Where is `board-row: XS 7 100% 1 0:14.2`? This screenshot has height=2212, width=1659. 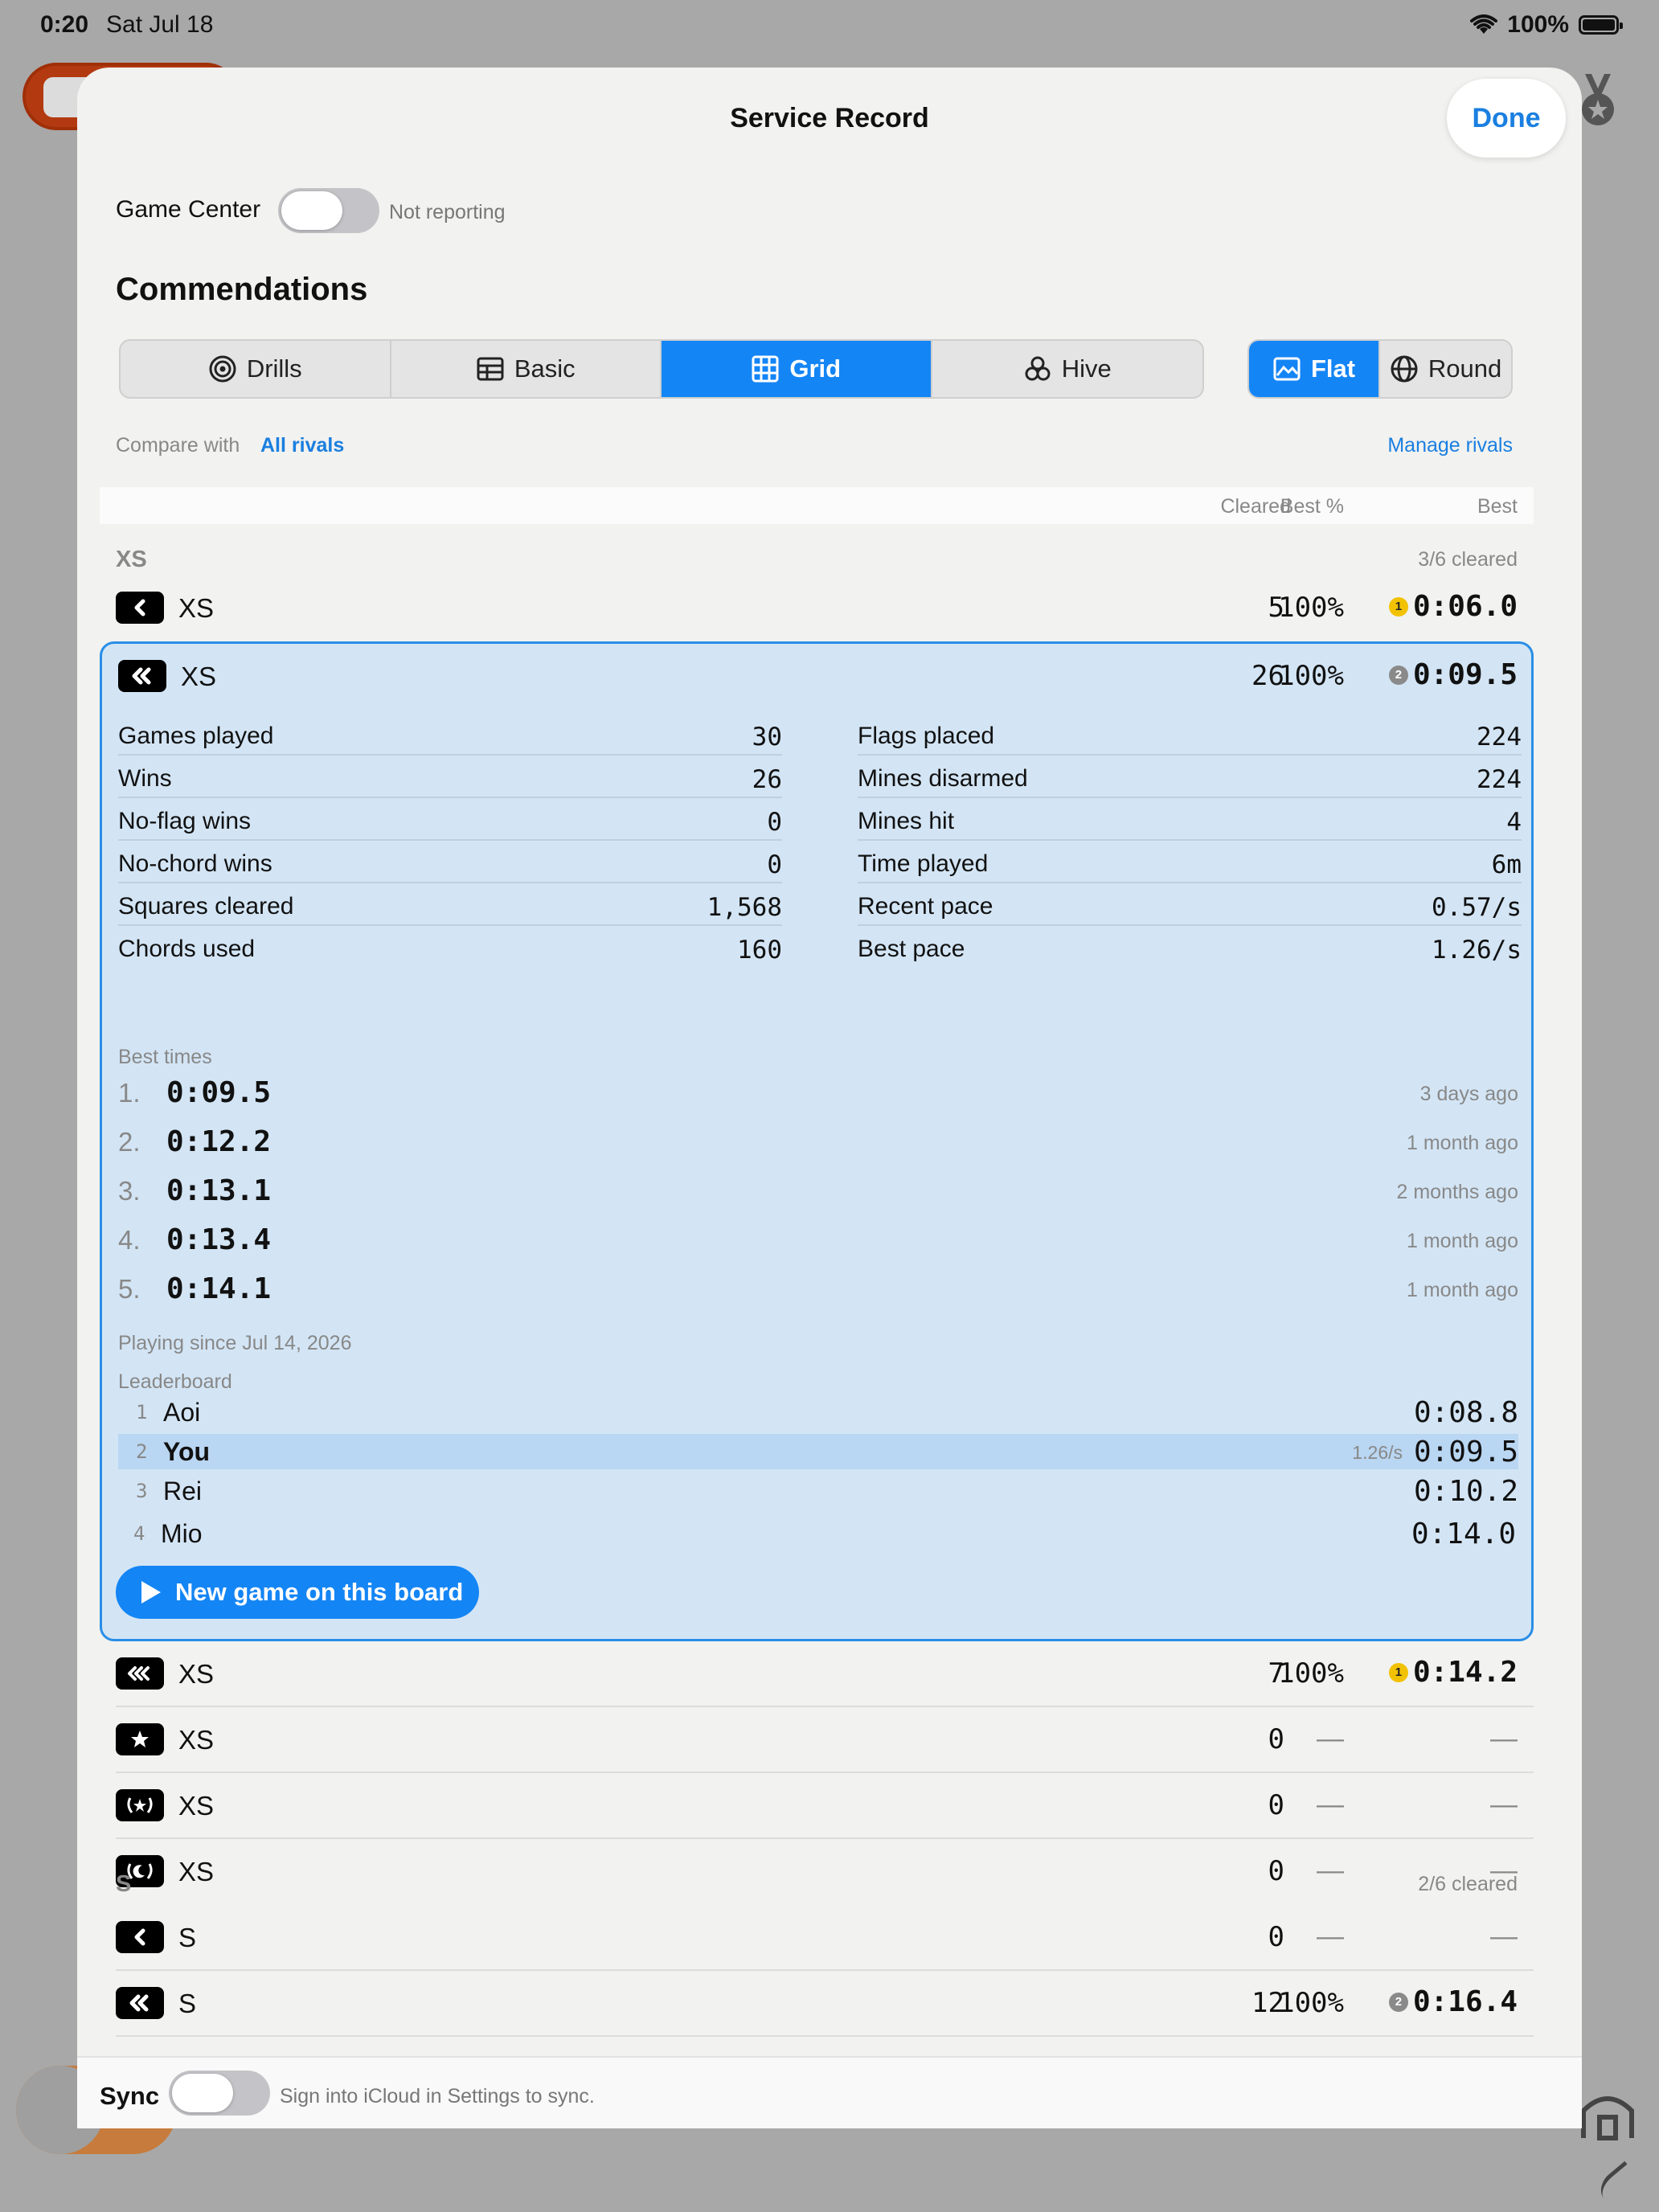 board-row: XS 7 100% 1 0:14.2 is located at coordinates (817, 1674).